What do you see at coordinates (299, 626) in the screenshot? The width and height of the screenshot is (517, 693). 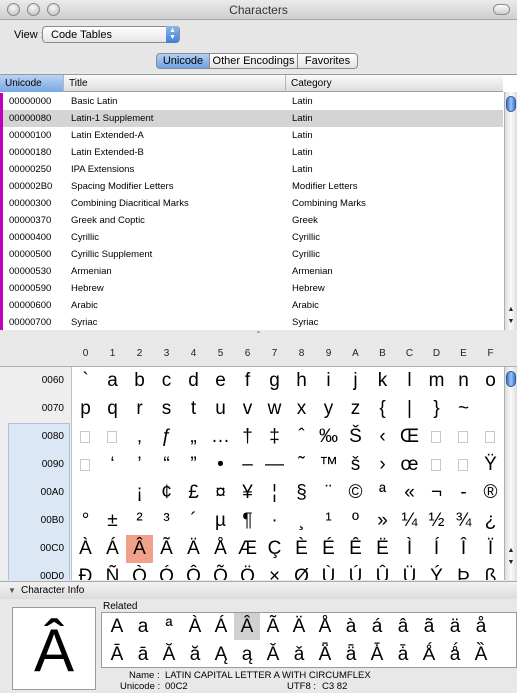 I see `related-character: Ä` at bounding box center [299, 626].